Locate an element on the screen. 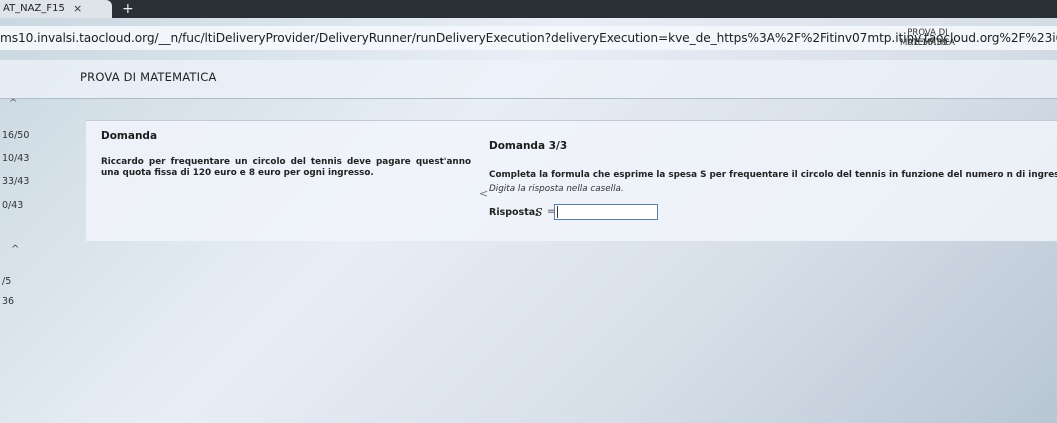 Image resolution: width=1057 pixels, height=423 pixels. tab-title: AT_NAZ_F15 is located at coordinates (34, 8).